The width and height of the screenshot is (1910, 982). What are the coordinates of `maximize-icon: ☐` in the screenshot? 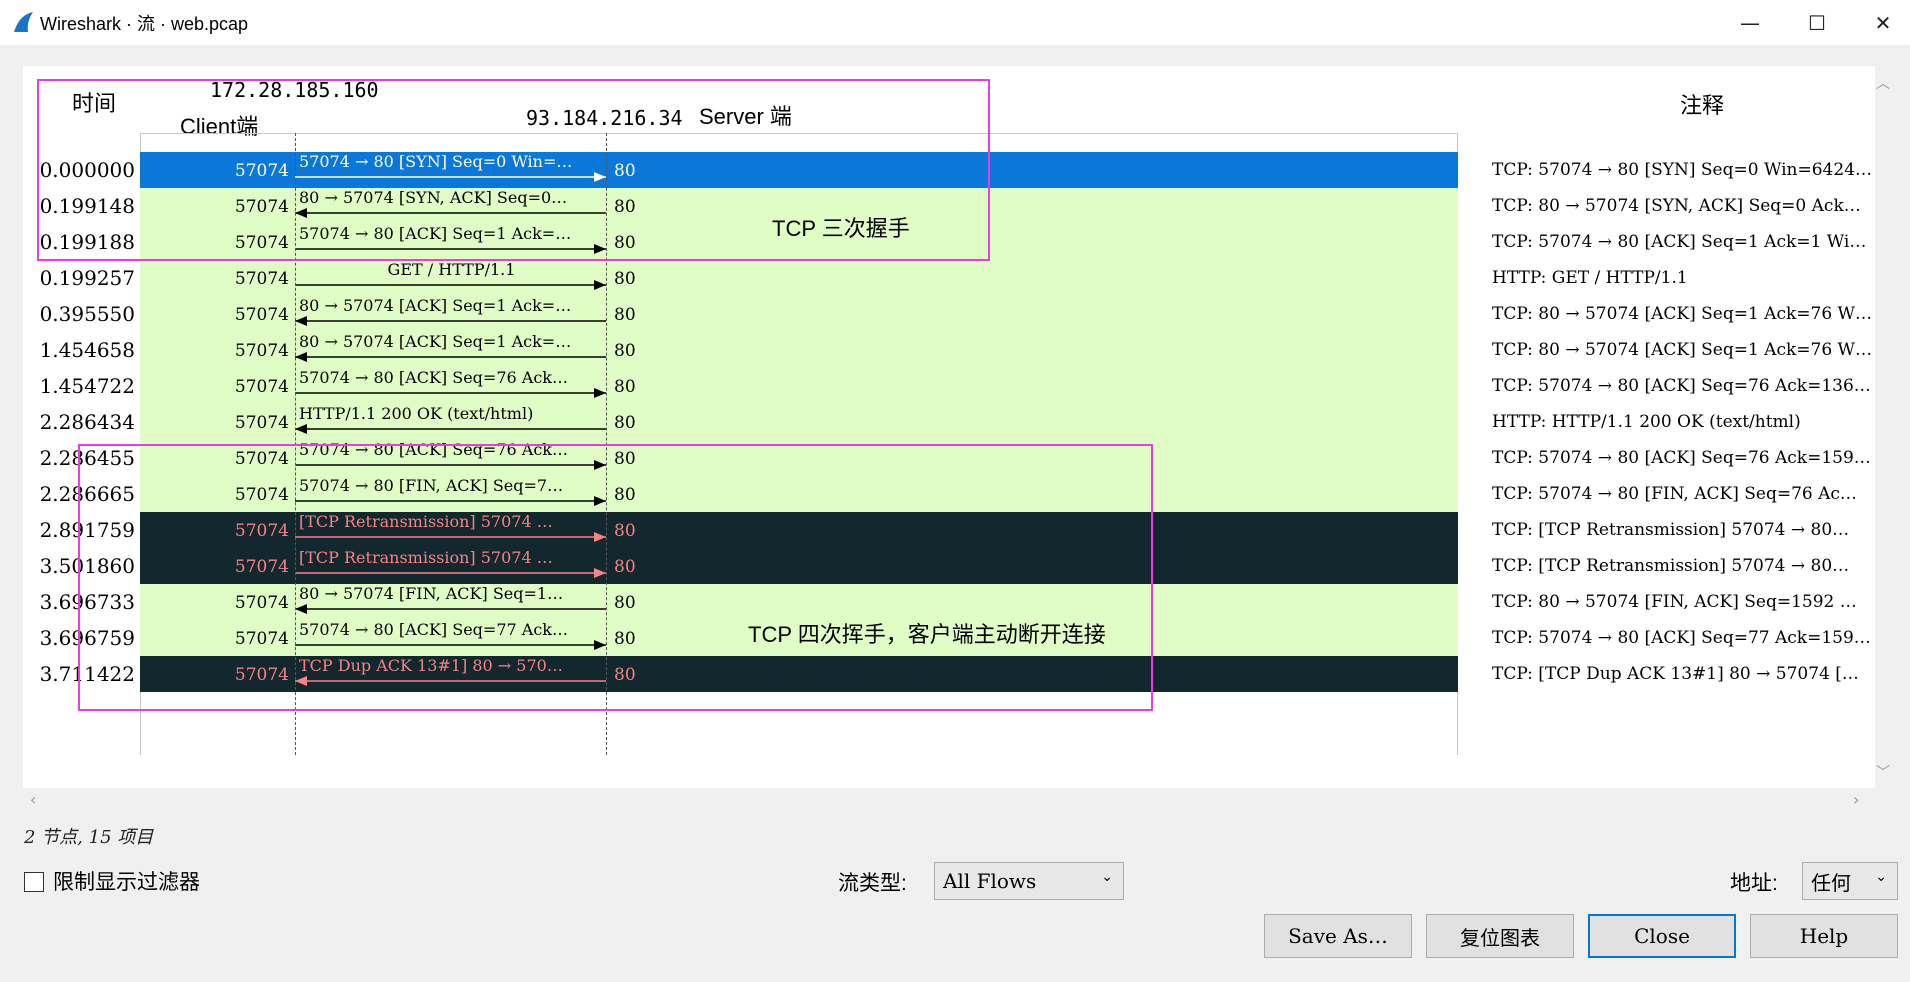 It's located at (1817, 22).